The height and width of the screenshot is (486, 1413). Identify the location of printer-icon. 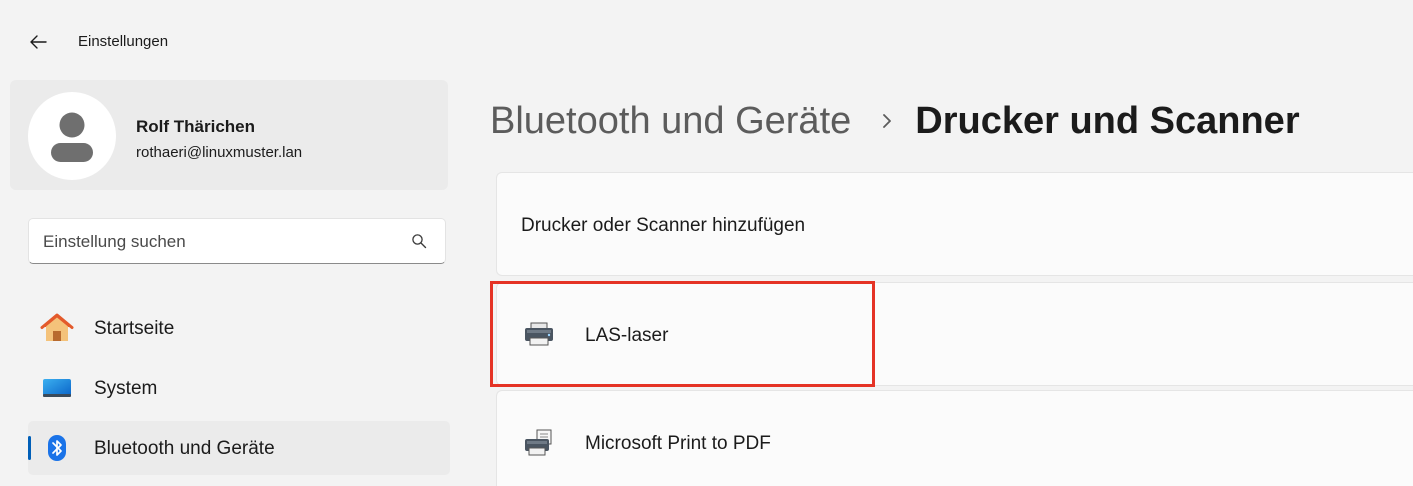
(539, 334).